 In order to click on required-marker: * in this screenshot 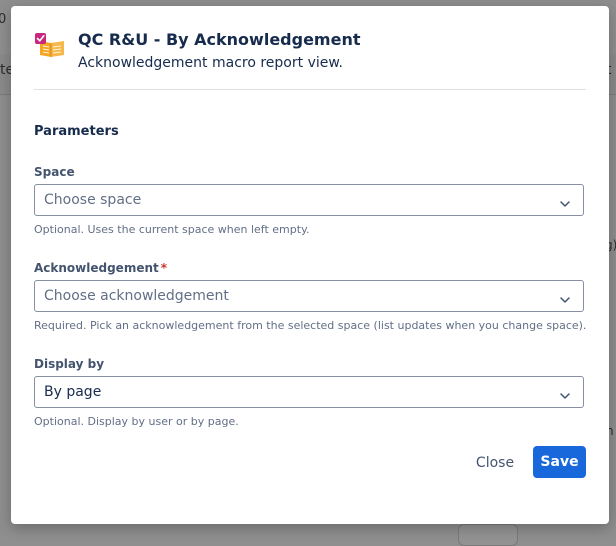, I will do `click(164, 268)`.